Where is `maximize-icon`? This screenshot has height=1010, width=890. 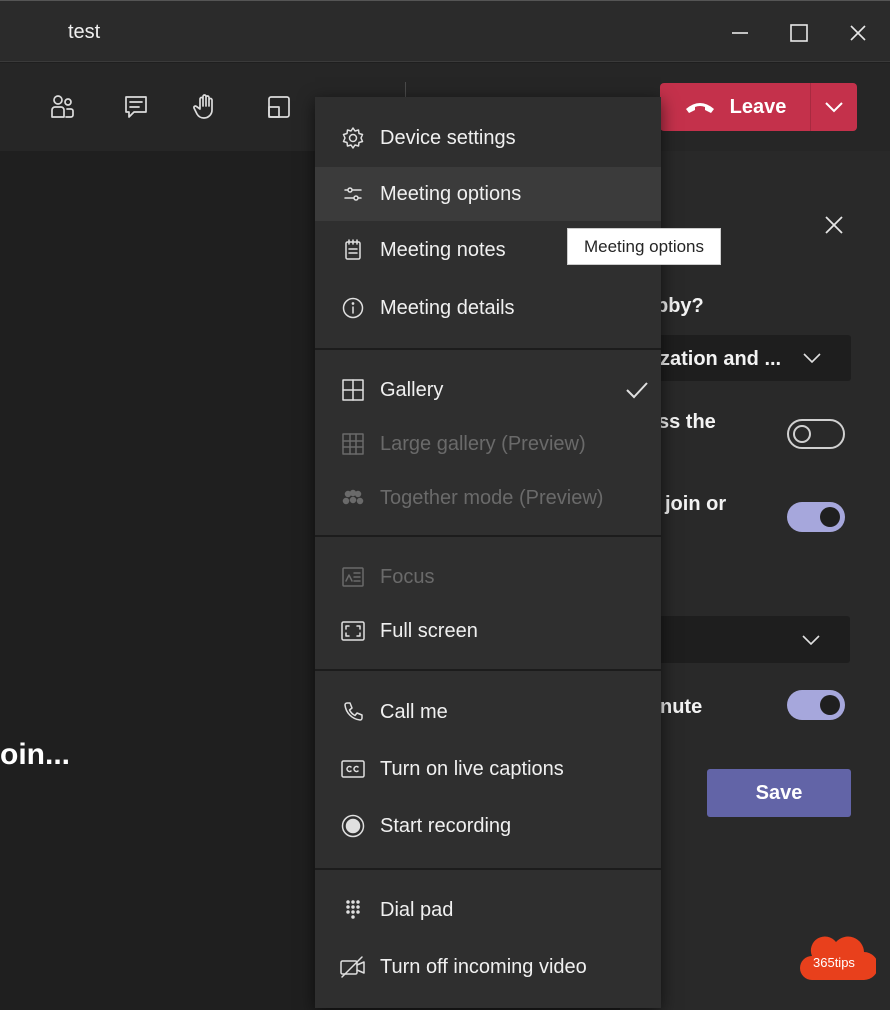 maximize-icon is located at coordinates (799, 33).